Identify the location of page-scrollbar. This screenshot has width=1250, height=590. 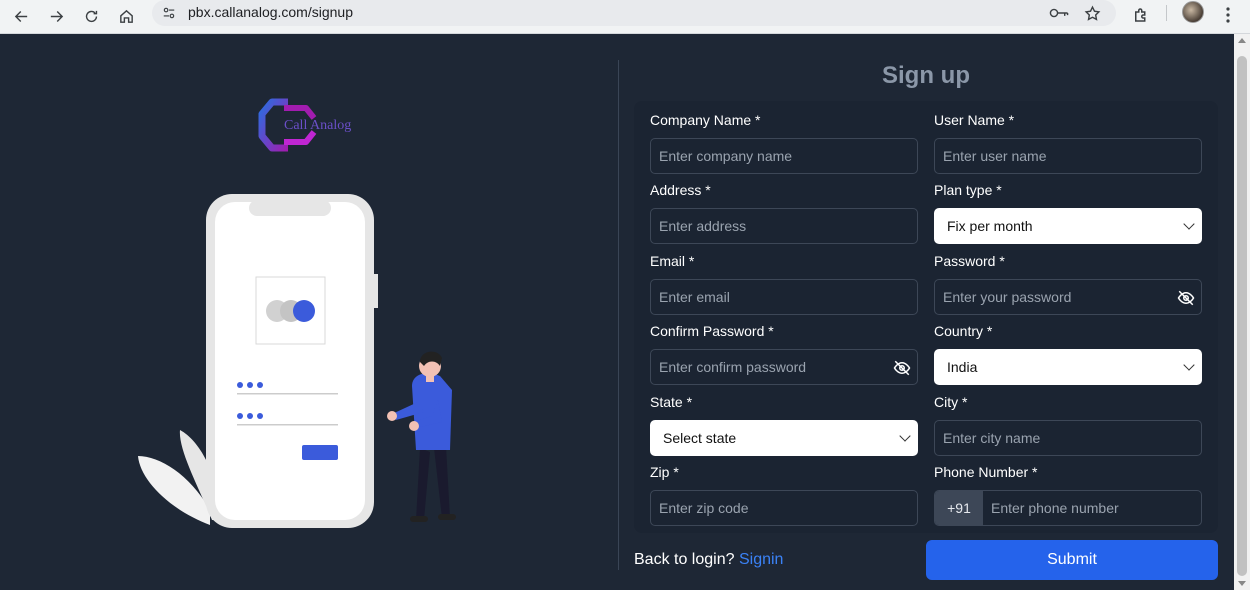
(1242, 312).